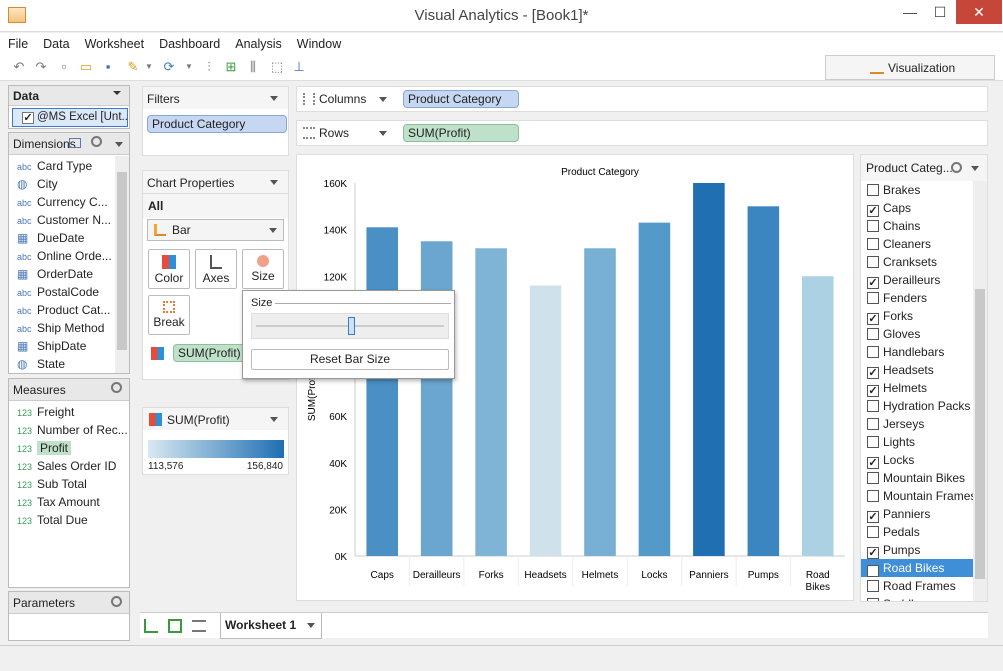 This screenshot has height=671, width=1003. What do you see at coordinates (117, 93) in the screenshot?
I see `sort-icon` at bounding box center [117, 93].